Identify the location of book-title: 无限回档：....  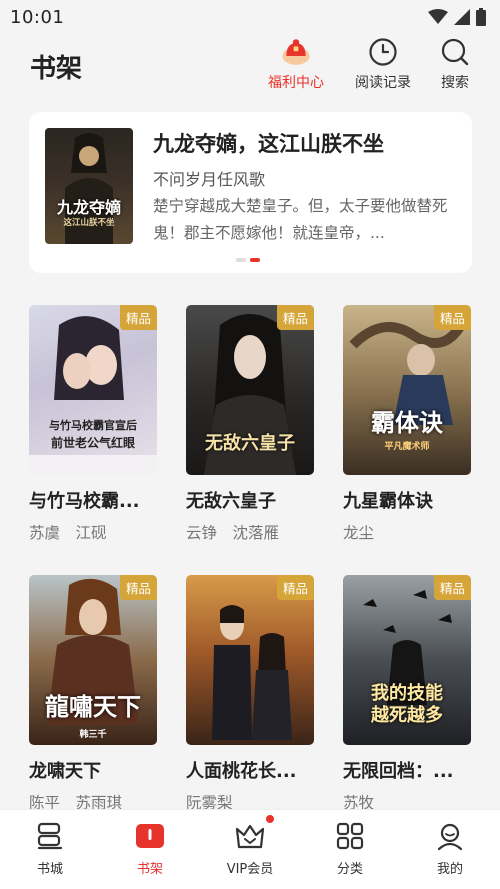
(398, 771).